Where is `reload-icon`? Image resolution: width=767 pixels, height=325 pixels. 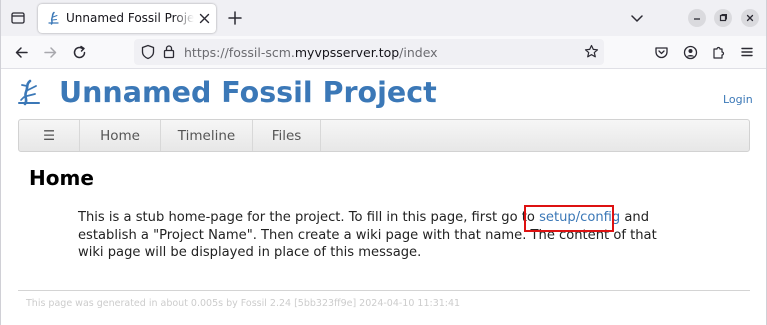
reload-icon is located at coordinates (79, 52).